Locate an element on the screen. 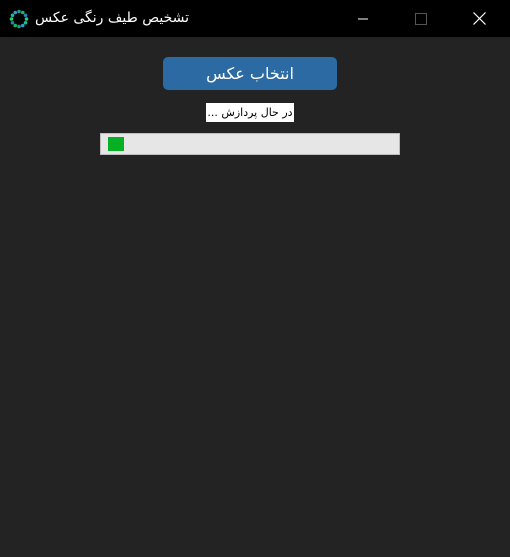 Image resolution: width=510 pixels, height=557 pixels. window-title: تشخیص طیف رنگی عکس is located at coordinates (112, 18).